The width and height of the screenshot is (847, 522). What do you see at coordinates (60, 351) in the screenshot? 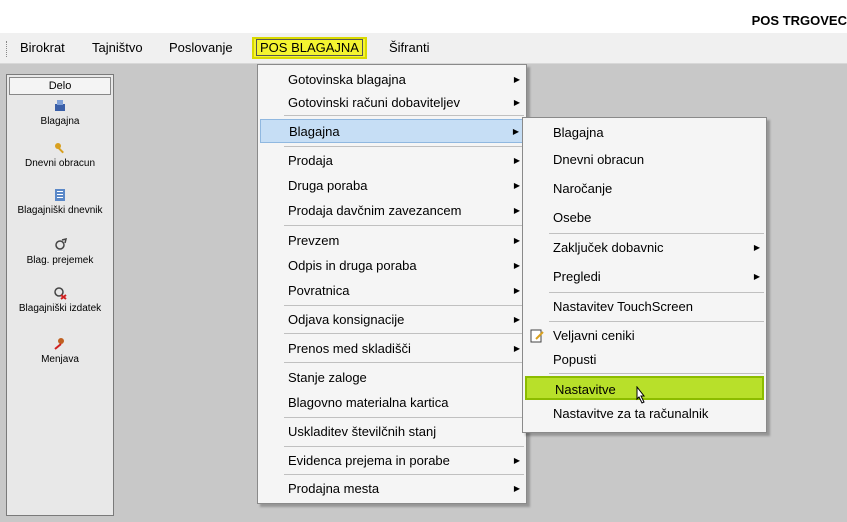
I see `panel-item-menjava: Menjava` at bounding box center [60, 351].